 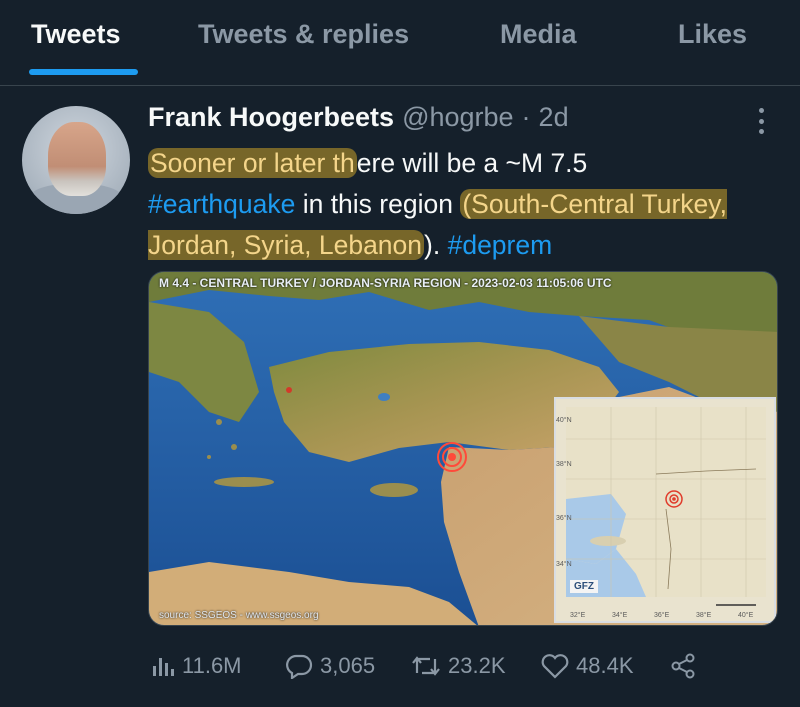 What do you see at coordinates (212, 665) in the screenshot?
I see `views-count: 11.6M` at bounding box center [212, 665].